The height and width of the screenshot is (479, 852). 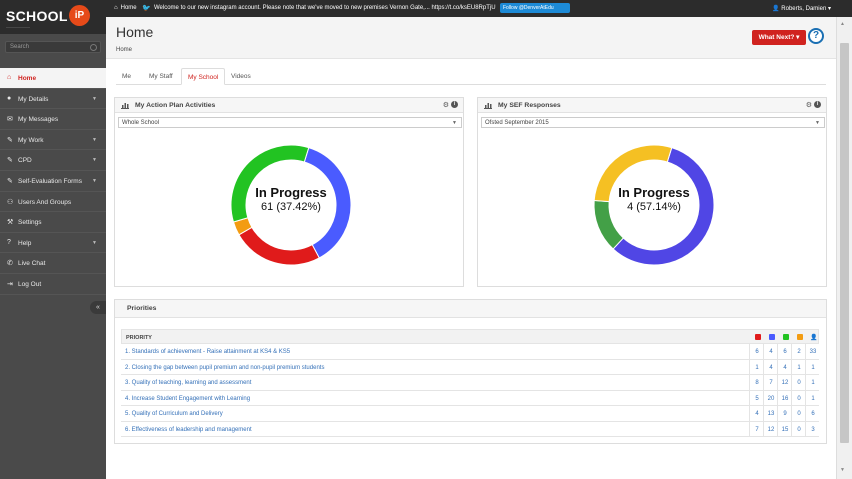 I want to click on sidebar-item-cpd: ✎ CPD ▼, so click(x=53, y=160).